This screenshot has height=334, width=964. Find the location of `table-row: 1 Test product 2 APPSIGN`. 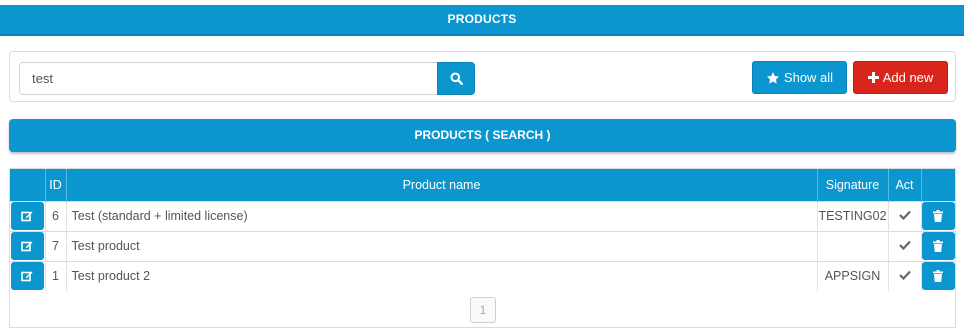

table-row: 1 Test product 2 APPSIGN is located at coordinates (482, 275).